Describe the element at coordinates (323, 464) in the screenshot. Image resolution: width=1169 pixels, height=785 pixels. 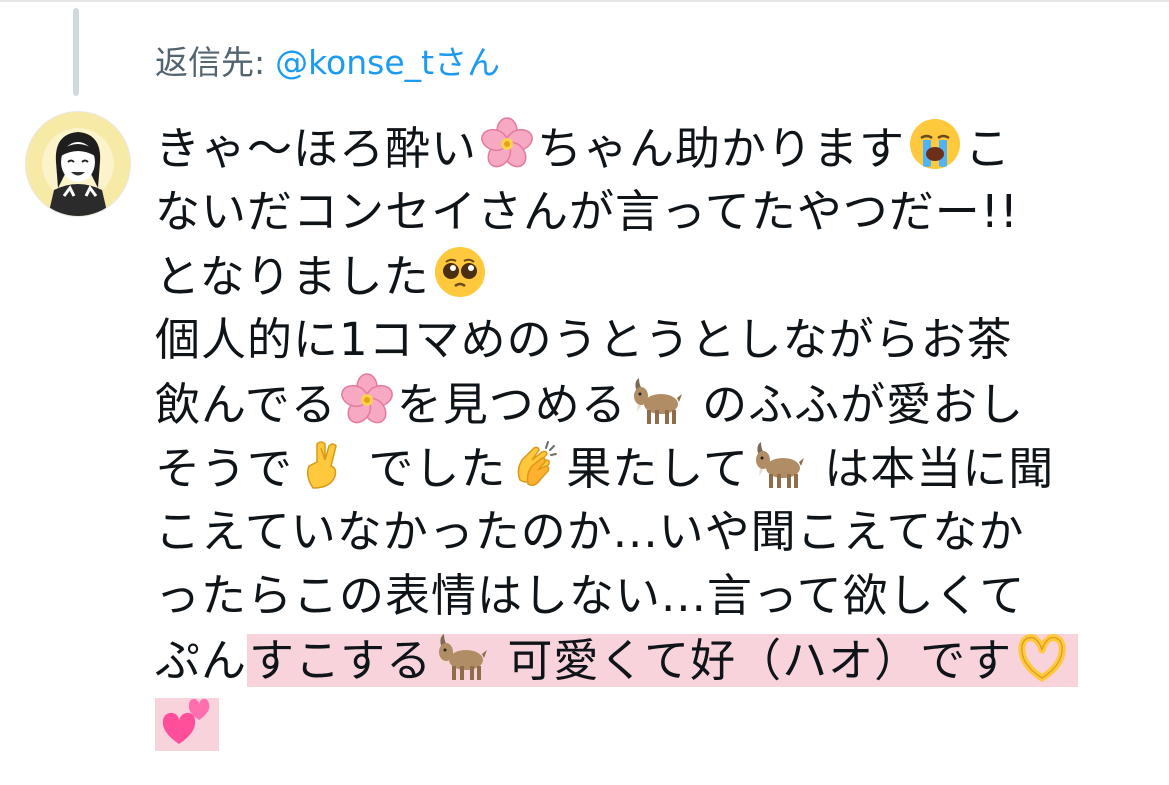
I see `crossed-fingers-icon` at that location.